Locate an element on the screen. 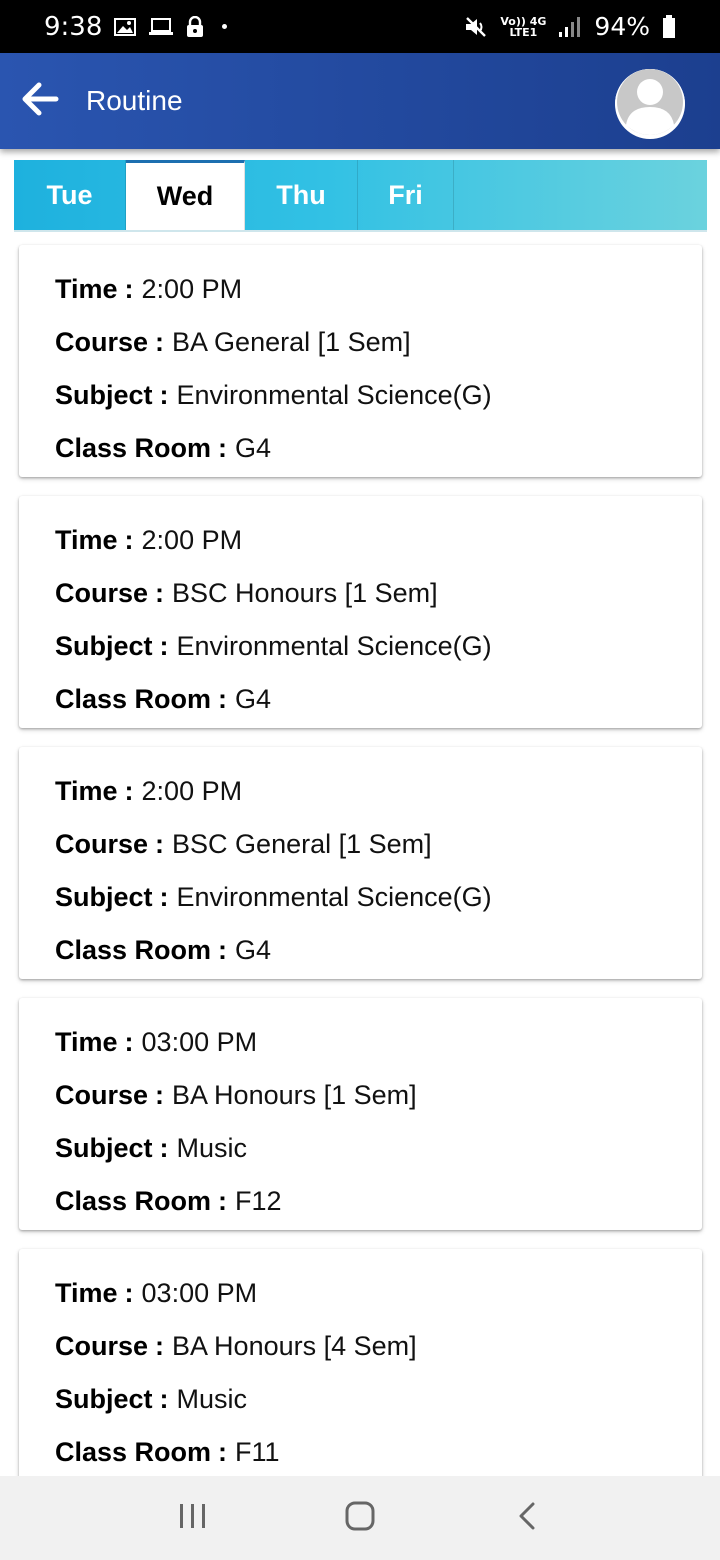  nav-back-button is located at coordinates (527, 1518).